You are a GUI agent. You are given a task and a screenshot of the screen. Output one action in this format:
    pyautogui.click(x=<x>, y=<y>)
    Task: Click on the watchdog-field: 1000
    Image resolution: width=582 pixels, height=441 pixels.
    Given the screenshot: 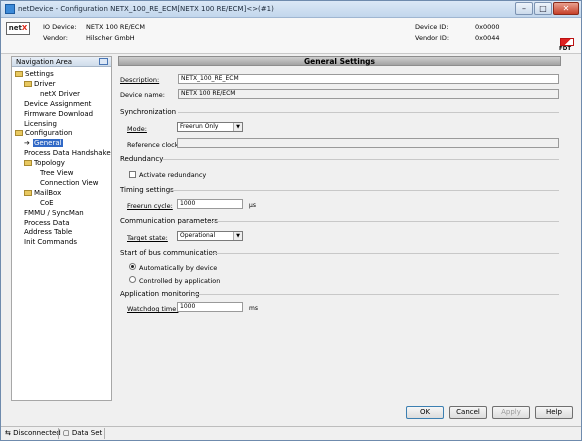 What is the action you would take?
    pyautogui.click(x=210, y=307)
    